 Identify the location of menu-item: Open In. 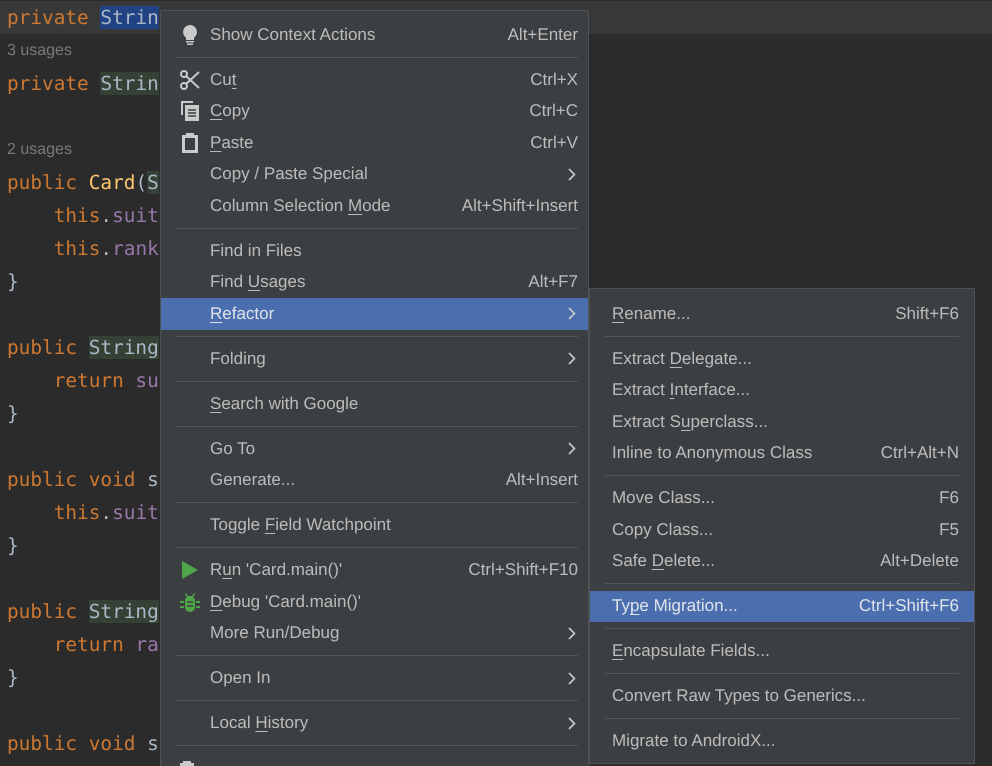
(374, 678).